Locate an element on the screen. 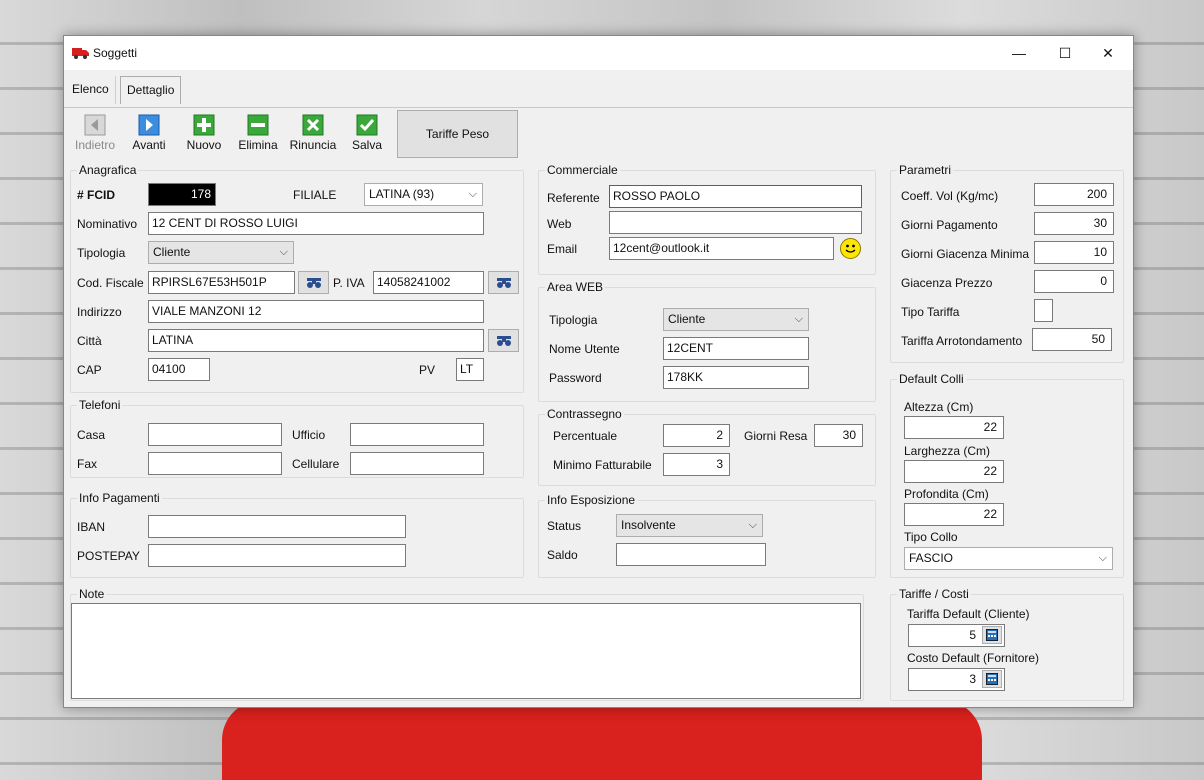 This screenshot has height=780, width=1204. percentuale-field: 2 is located at coordinates (696, 435).